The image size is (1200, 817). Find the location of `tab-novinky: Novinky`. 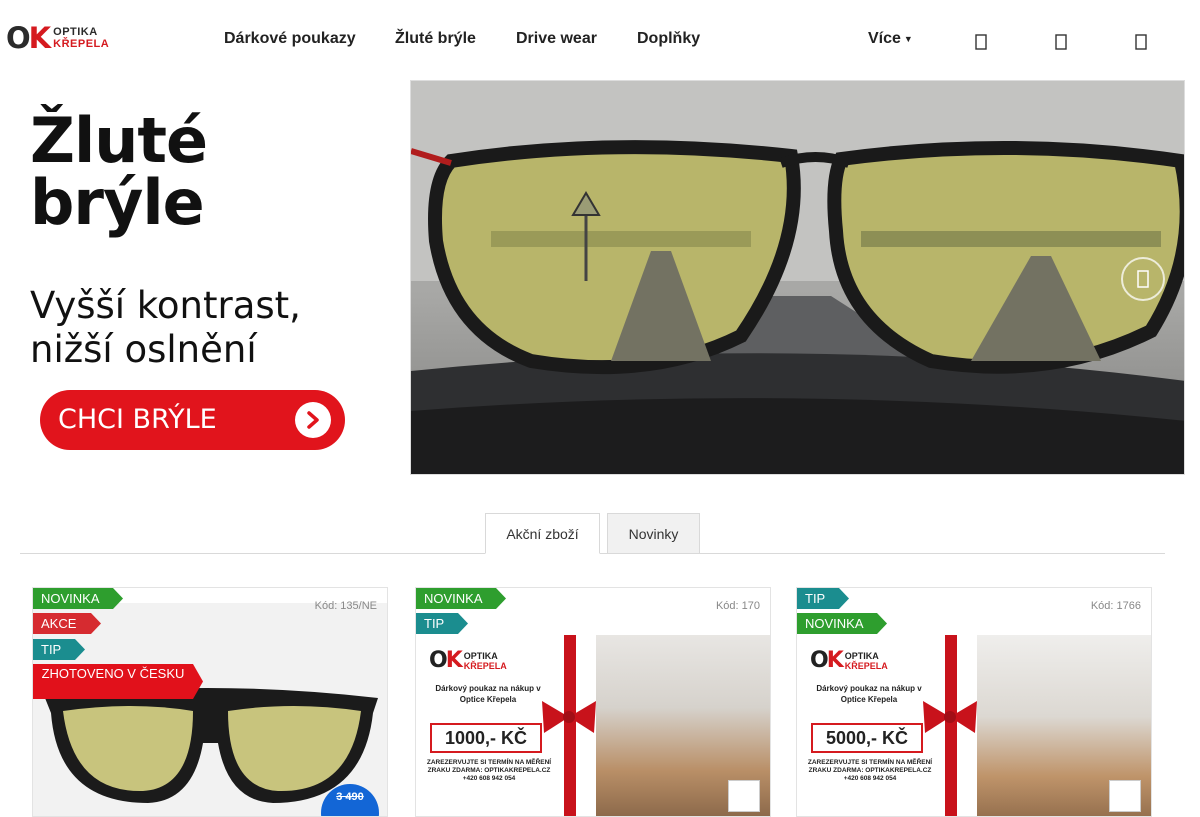

tab-novinky: Novinky is located at coordinates (653, 533).